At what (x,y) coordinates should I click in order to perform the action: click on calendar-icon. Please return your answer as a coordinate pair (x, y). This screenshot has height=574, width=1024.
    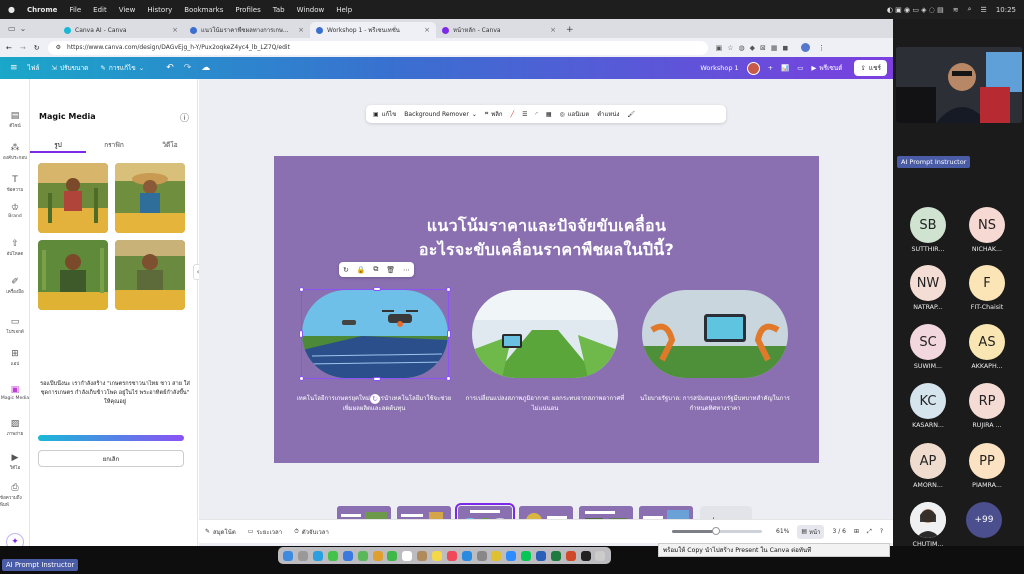
    Looking at the image, I should click on (407, 555).